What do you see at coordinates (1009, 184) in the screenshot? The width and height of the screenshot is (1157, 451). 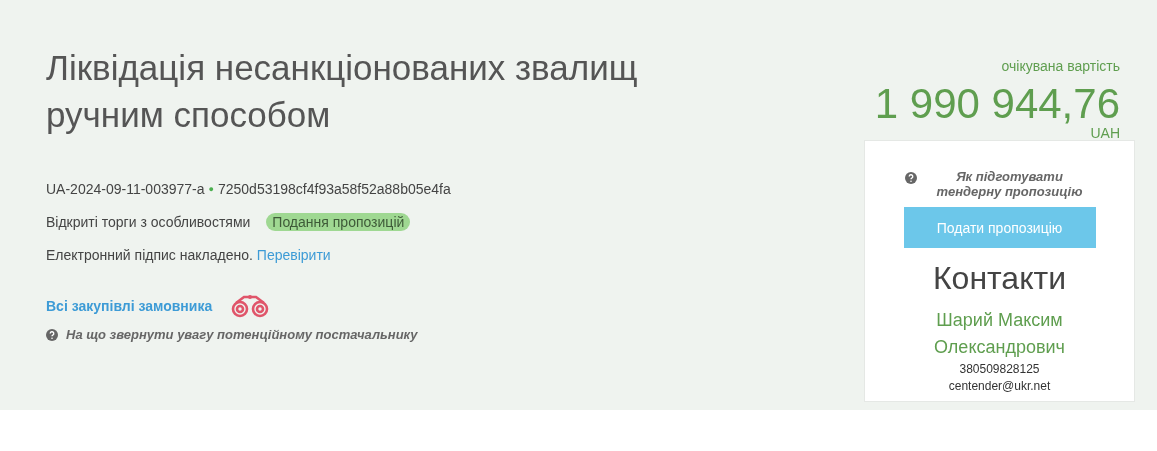 I see `proposal-guide-link: Як підготувати тендерну пропозицію` at bounding box center [1009, 184].